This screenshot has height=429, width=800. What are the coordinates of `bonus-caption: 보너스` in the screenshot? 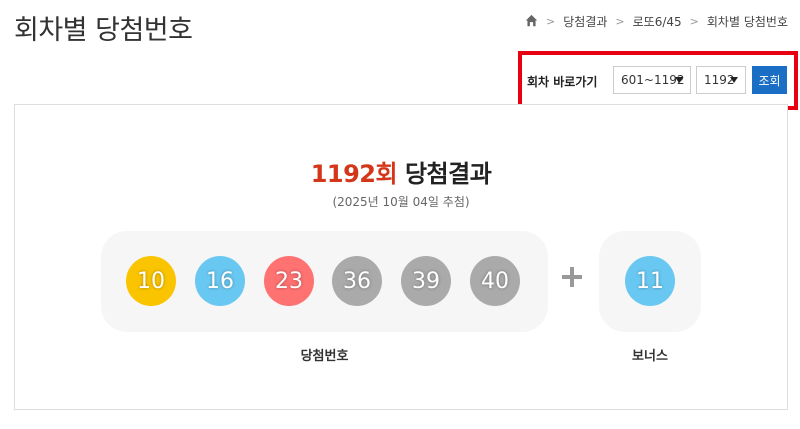 It's located at (650, 356).